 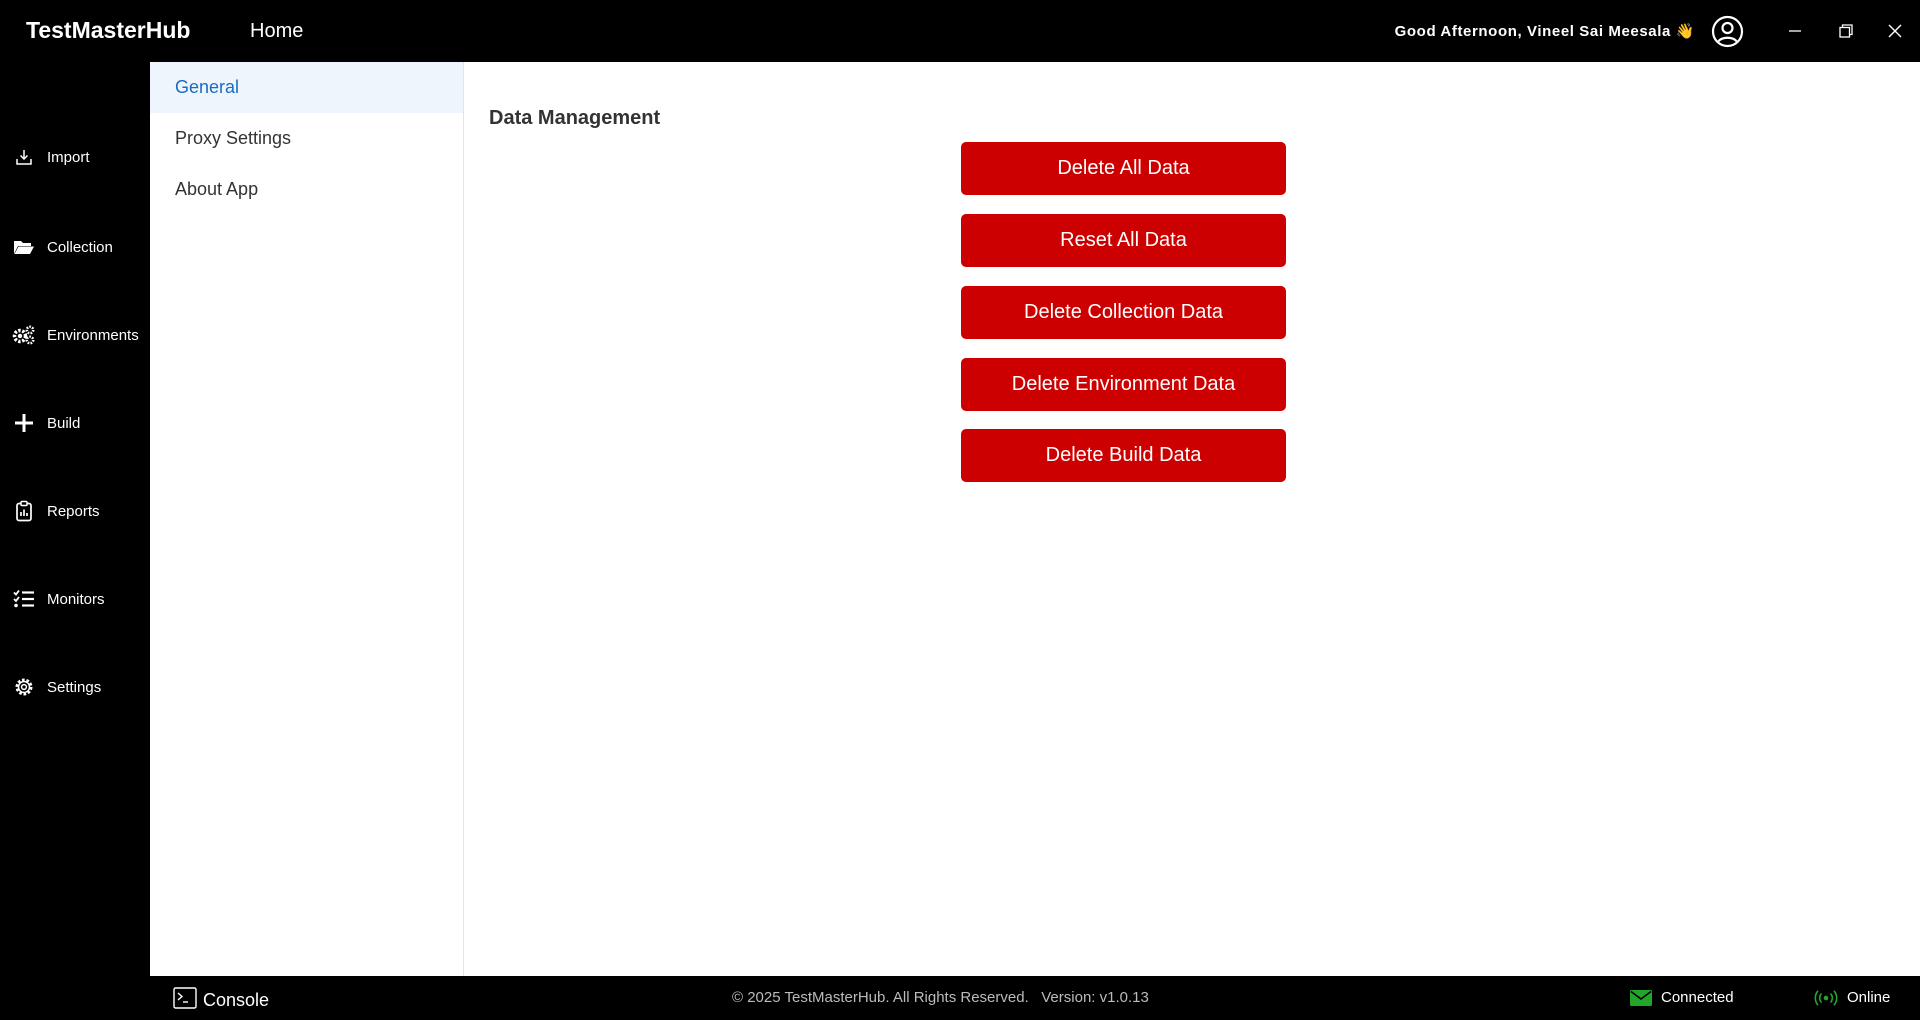 I want to click on sidebar-item-settings: Settings, so click(x=75, y=687).